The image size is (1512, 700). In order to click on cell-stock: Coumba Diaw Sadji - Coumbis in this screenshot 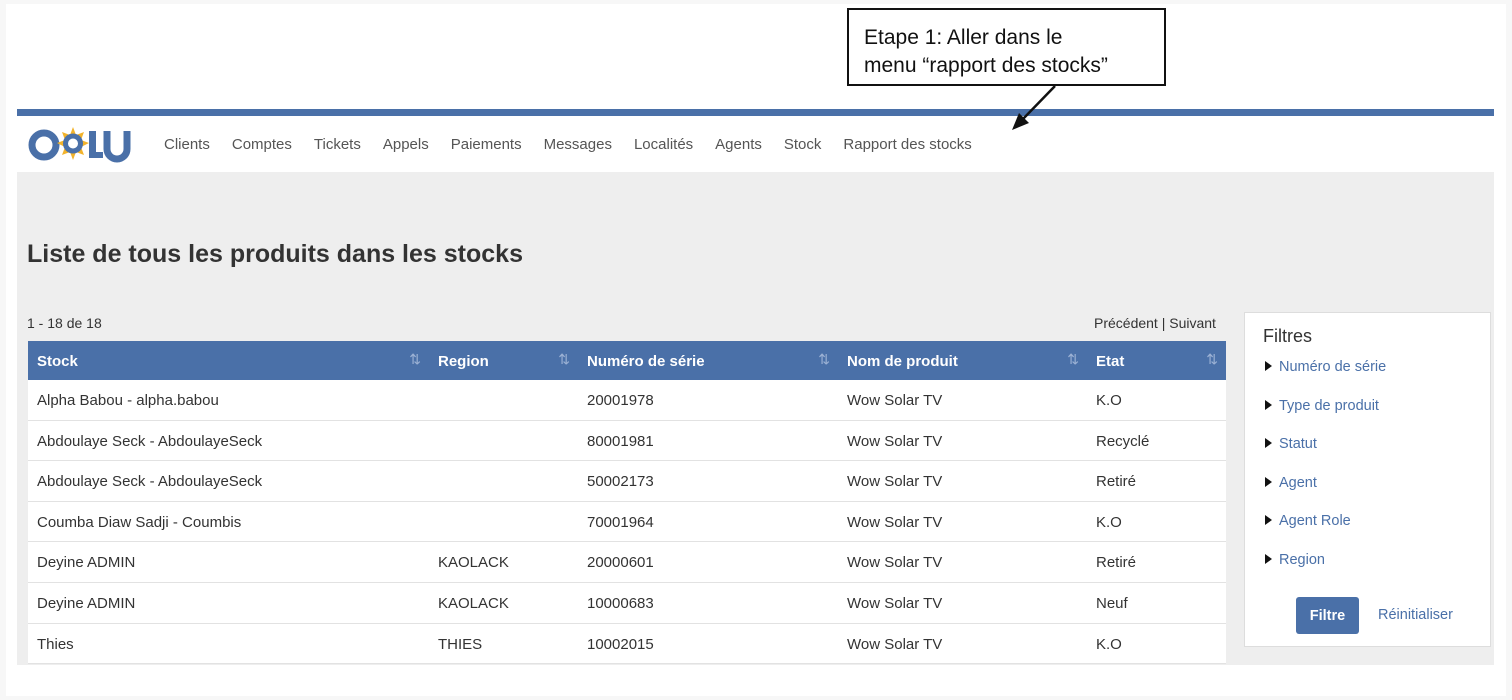, I will do `click(139, 522)`.